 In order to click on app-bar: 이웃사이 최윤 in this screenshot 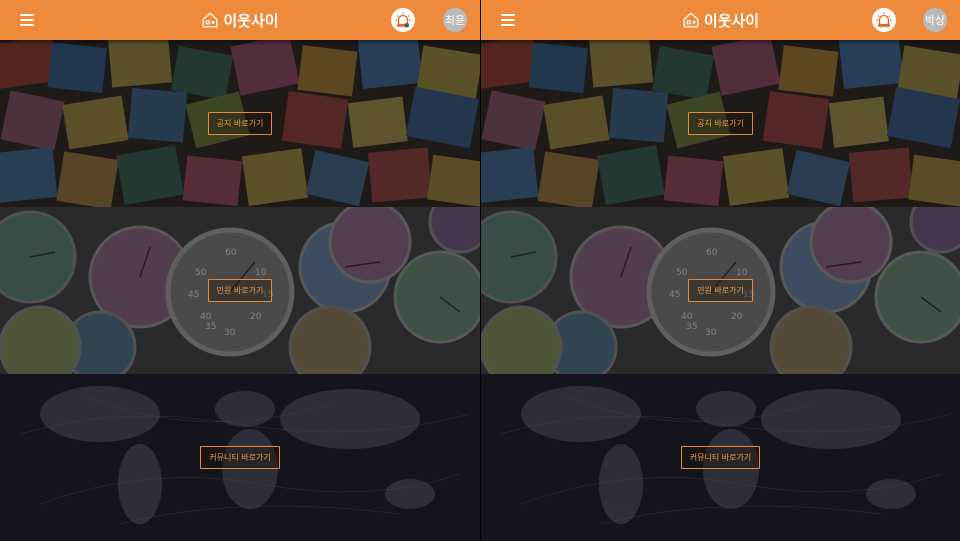, I will do `click(240, 20)`.